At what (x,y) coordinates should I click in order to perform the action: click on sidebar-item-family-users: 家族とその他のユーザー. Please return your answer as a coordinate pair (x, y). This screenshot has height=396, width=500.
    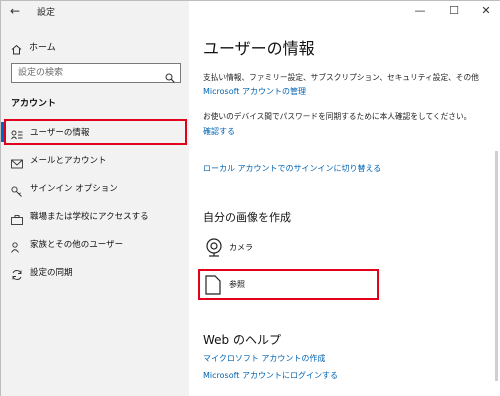
    Looking at the image, I should click on (95, 244).